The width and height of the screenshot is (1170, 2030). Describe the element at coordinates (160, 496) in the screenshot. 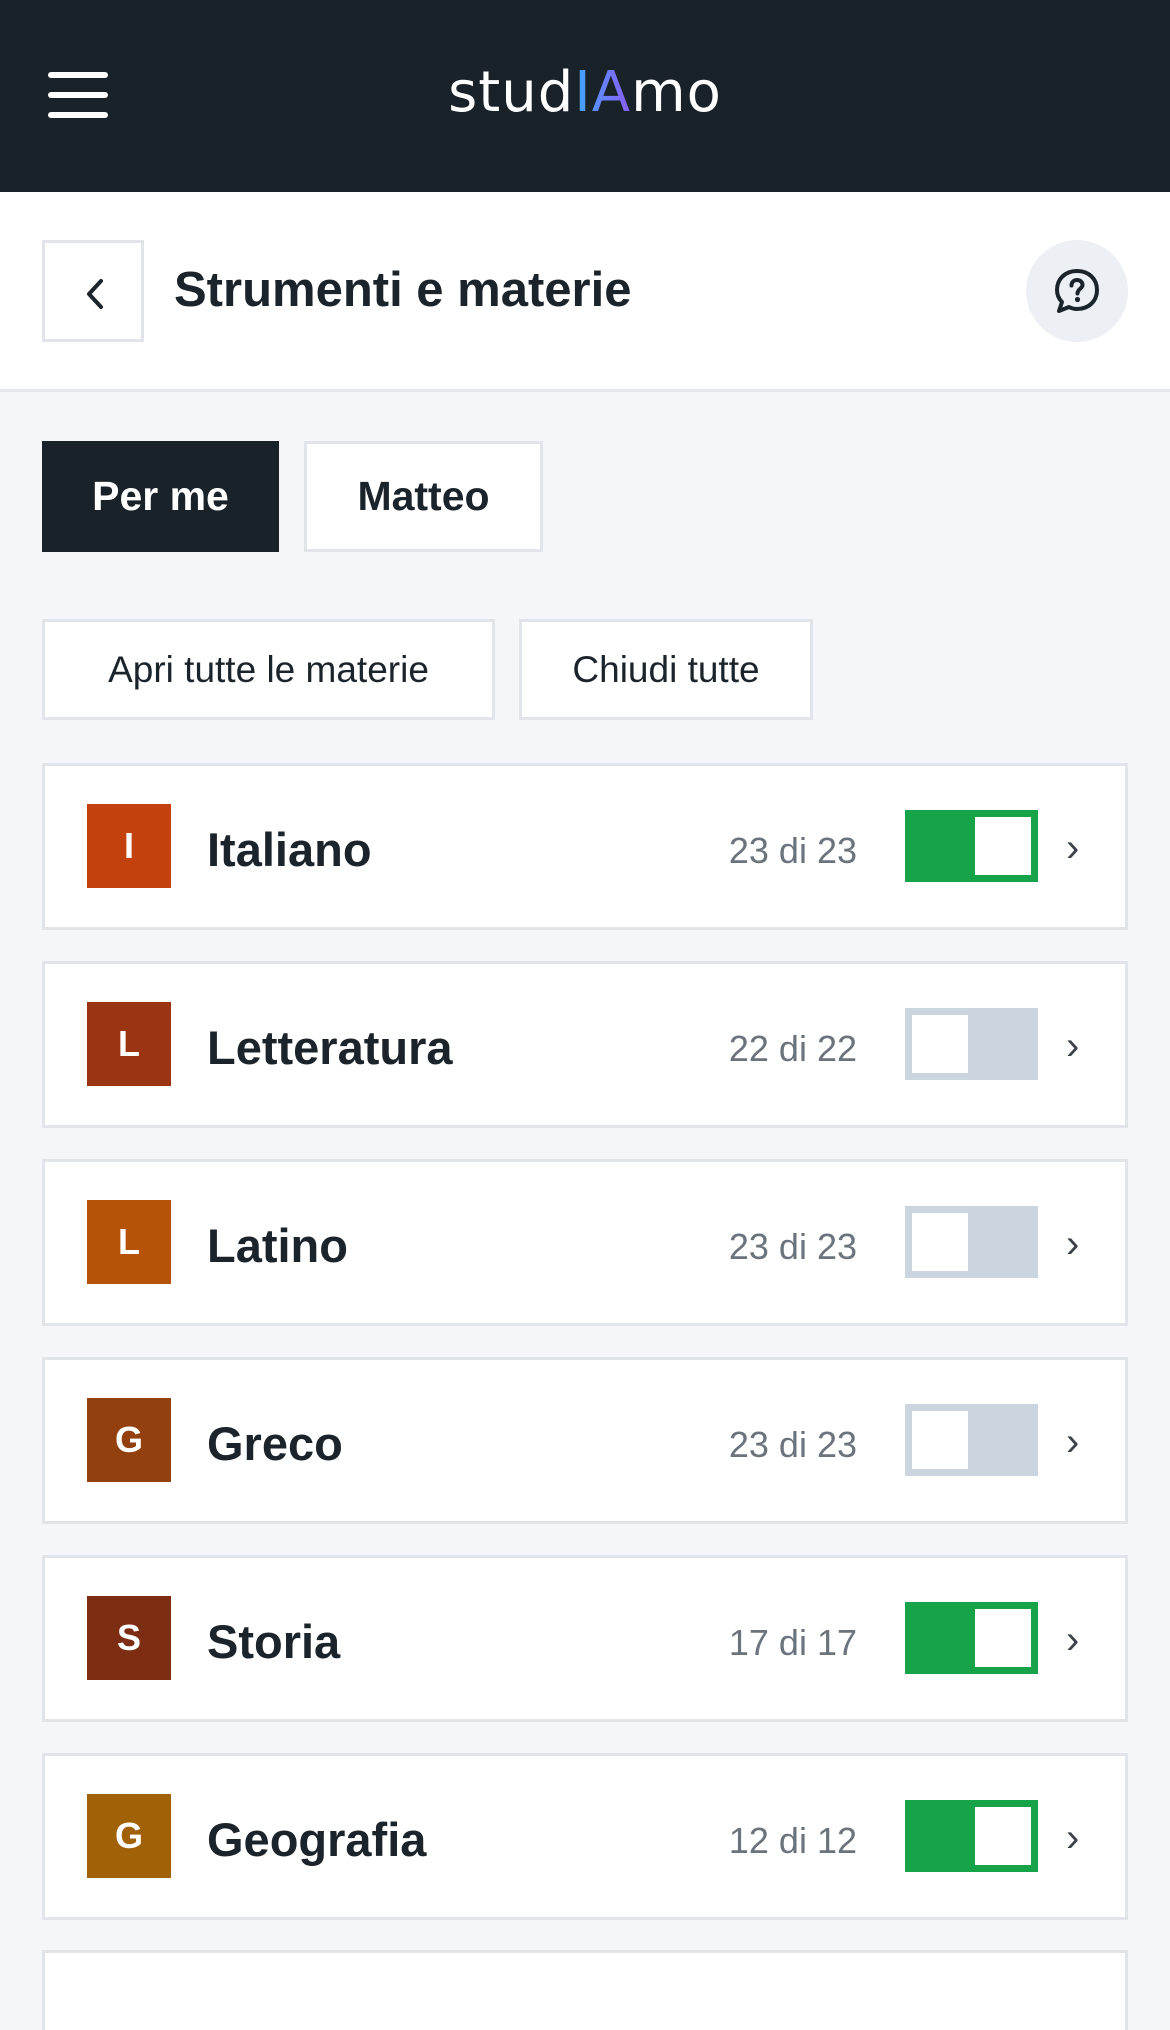

I see `tab-per-me: Per me` at that location.